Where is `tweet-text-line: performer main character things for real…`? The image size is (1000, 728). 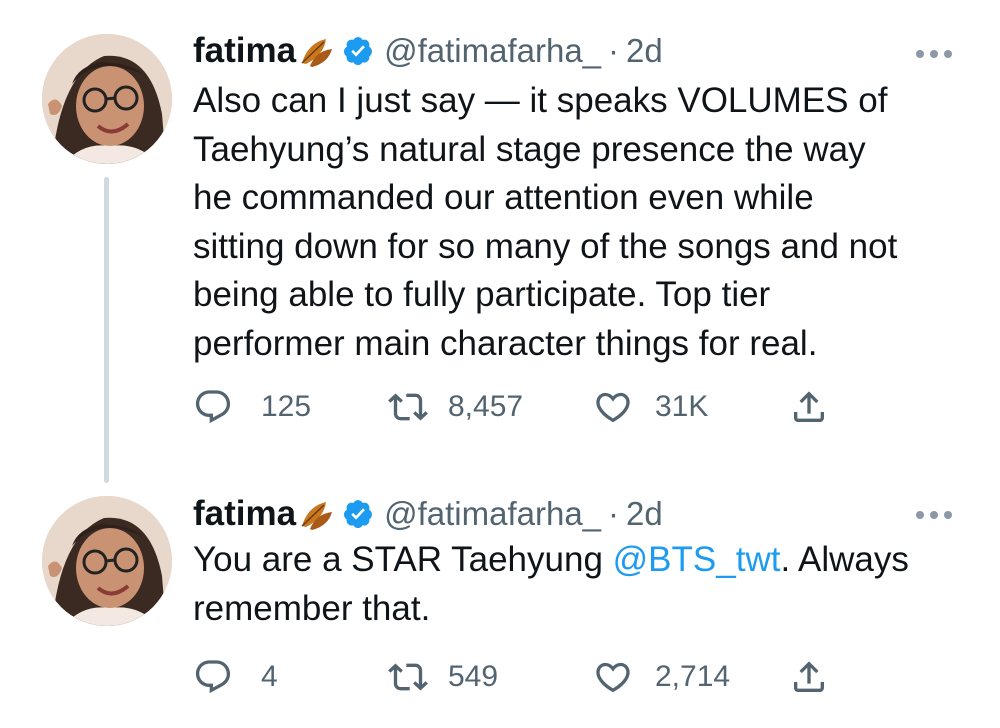 tweet-text-line: performer main character things for real… is located at coordinates (505, 343).